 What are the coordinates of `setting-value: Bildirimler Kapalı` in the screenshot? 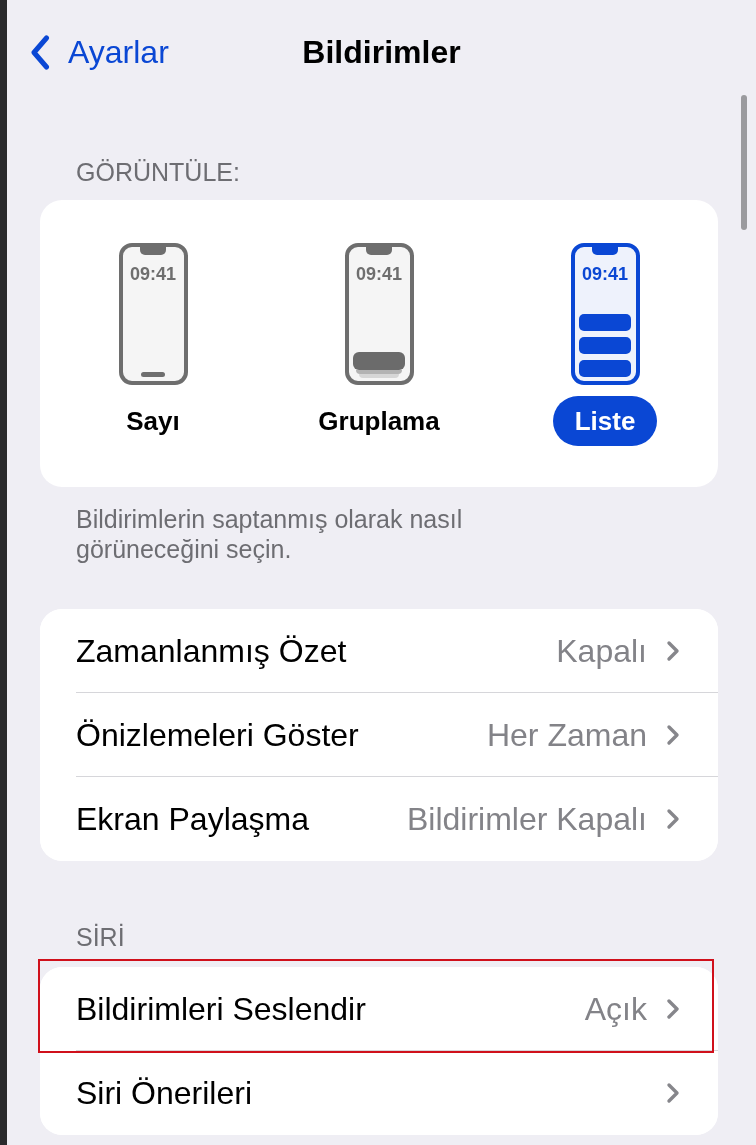 It's located at (526, 819).